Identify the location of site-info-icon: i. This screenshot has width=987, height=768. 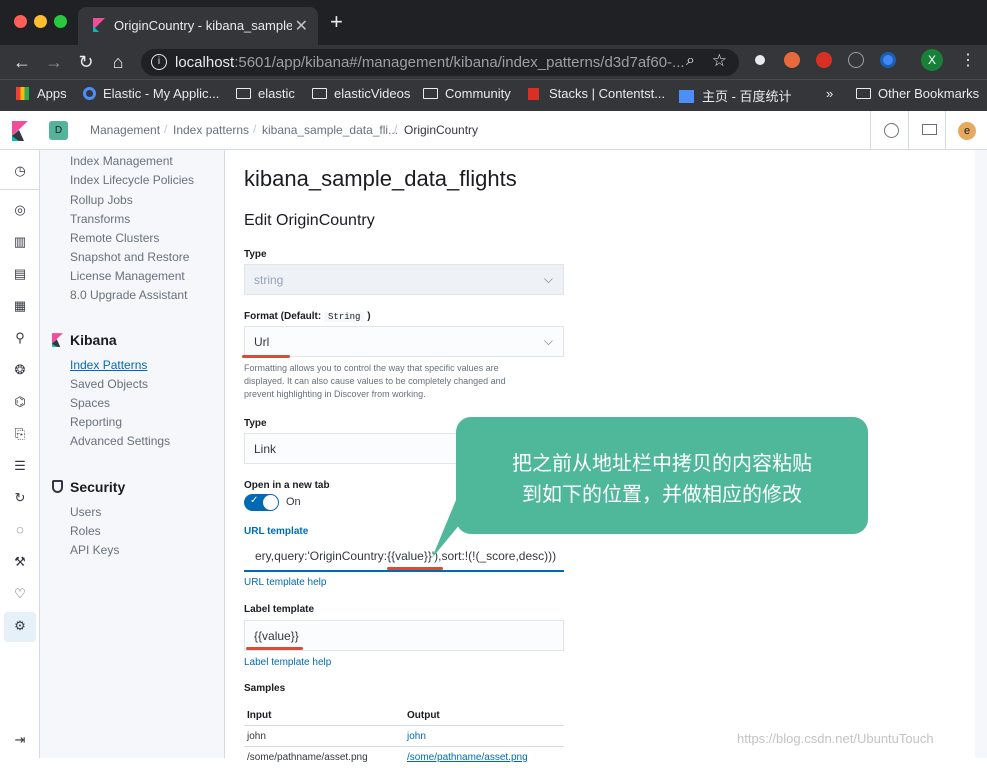
(159, 62).